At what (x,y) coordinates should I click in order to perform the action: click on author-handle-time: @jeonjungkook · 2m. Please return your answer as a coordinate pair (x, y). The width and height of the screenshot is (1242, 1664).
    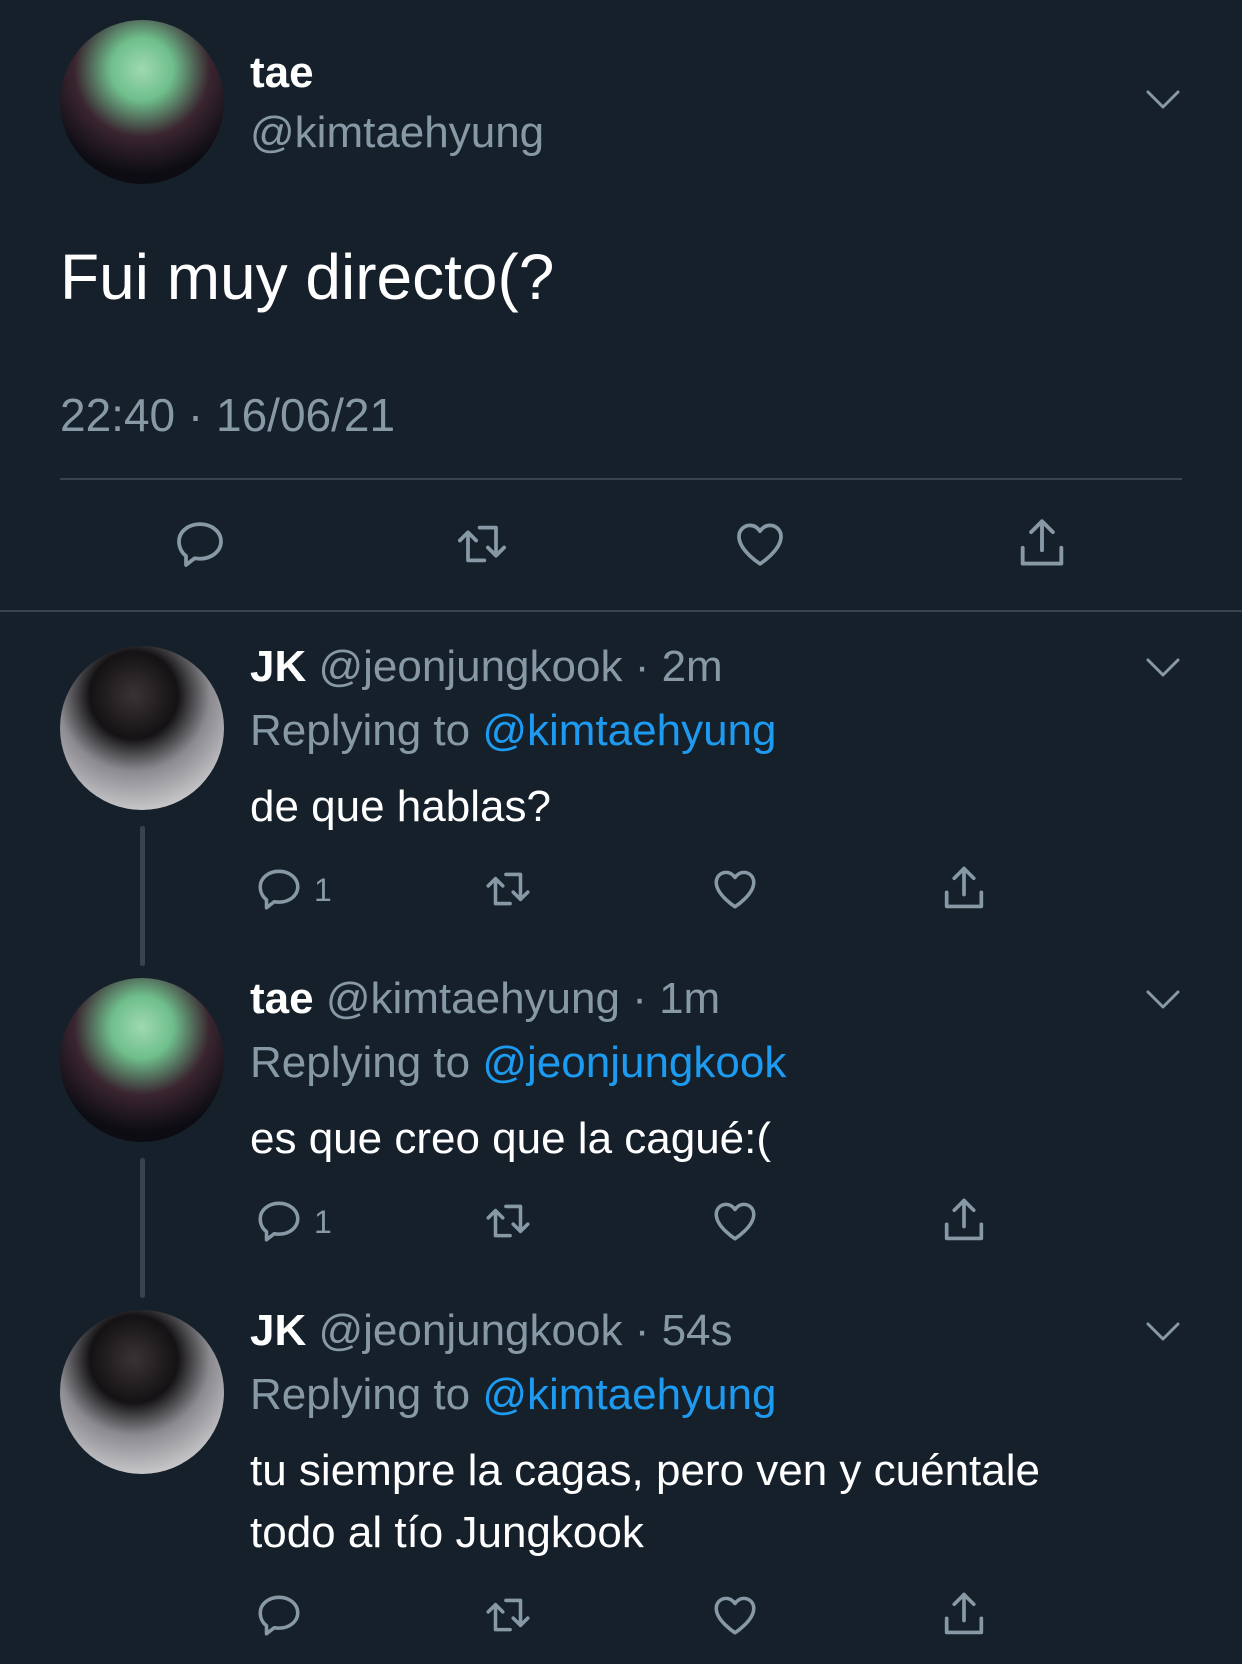
    Looking at the image, I should click on (520, 666).